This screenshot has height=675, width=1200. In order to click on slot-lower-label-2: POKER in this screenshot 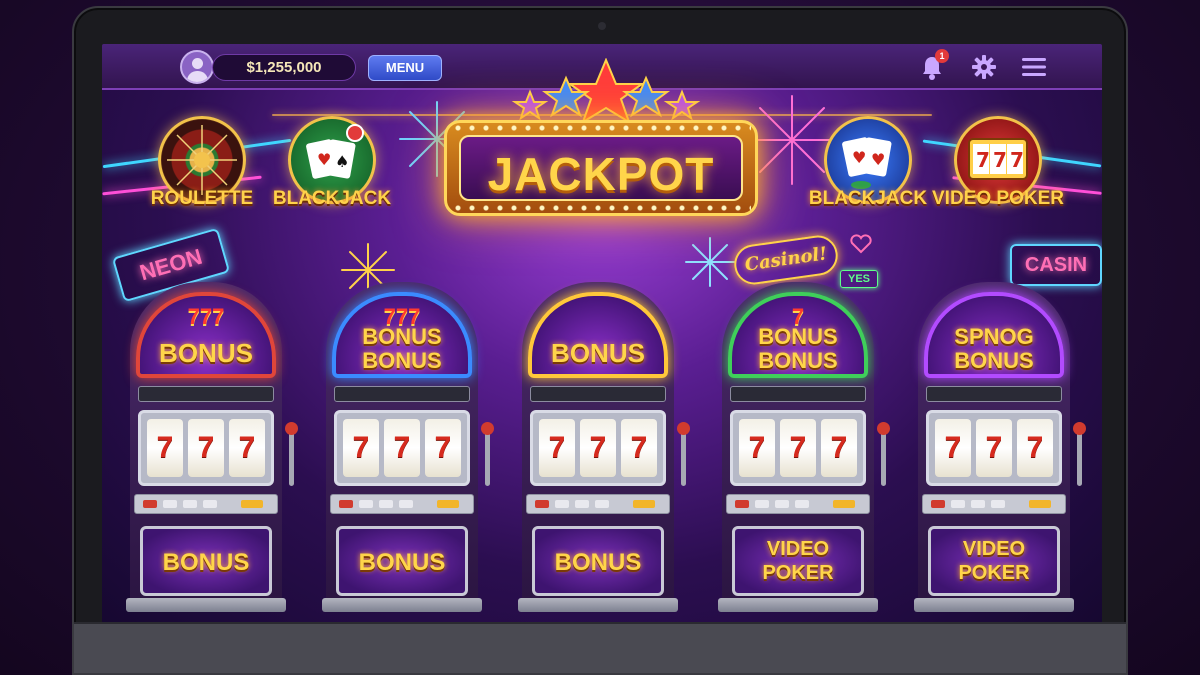, I will do `click(798, 573)`.